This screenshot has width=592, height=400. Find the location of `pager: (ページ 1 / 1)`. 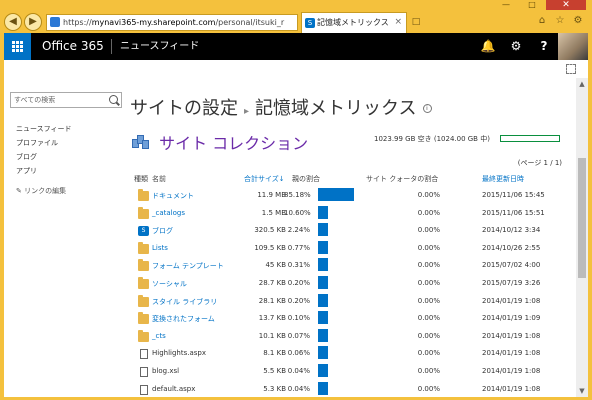

pager: (ページ 1 / 1) is located at coordinates (539, 163).